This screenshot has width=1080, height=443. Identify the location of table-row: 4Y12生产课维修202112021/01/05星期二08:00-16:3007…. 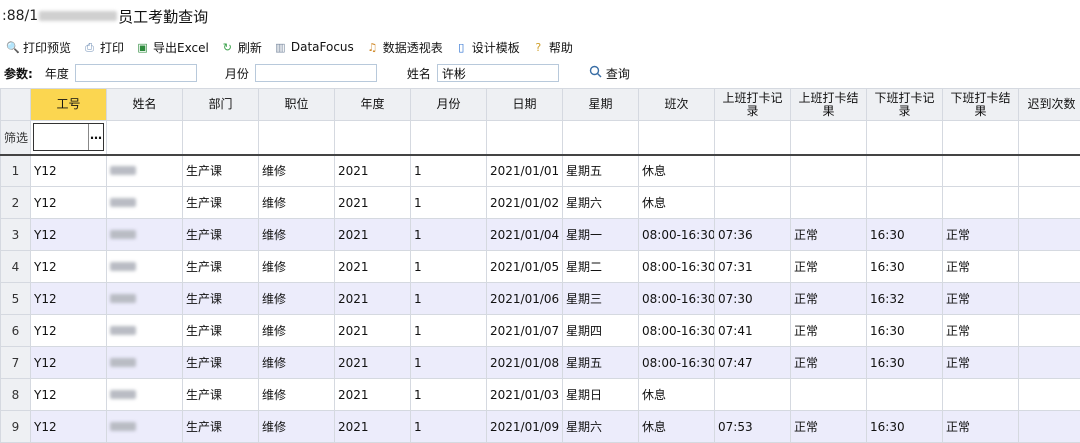
(540, 267).